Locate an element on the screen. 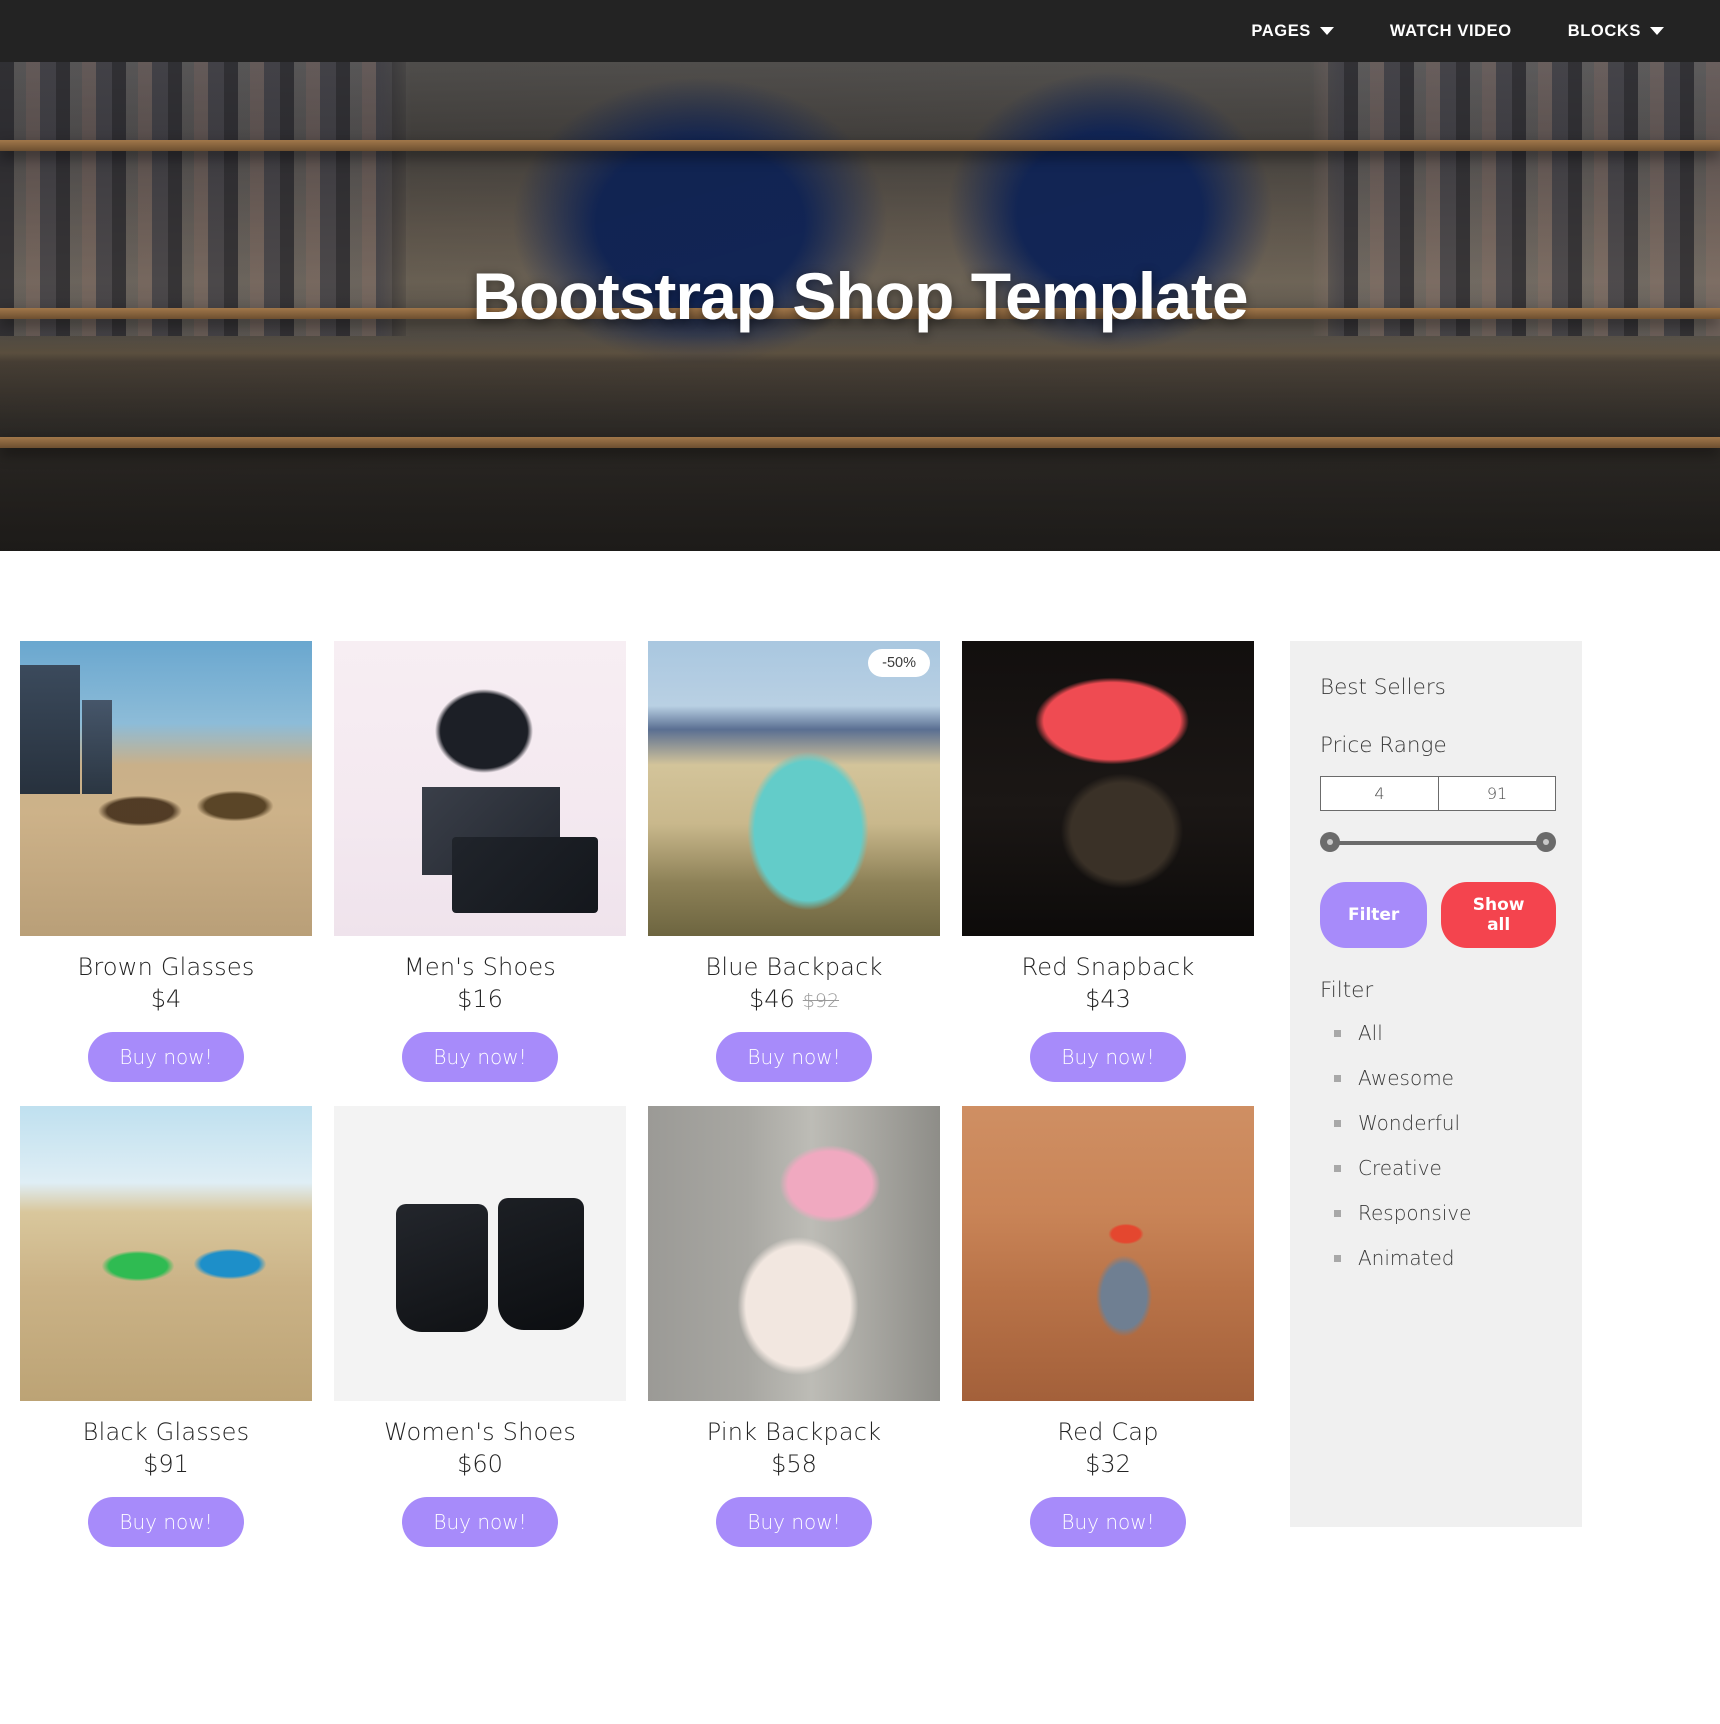 This screenshot has height=1724, width=1720. product-price-current: $43 is located at coordinates (1108, 999).